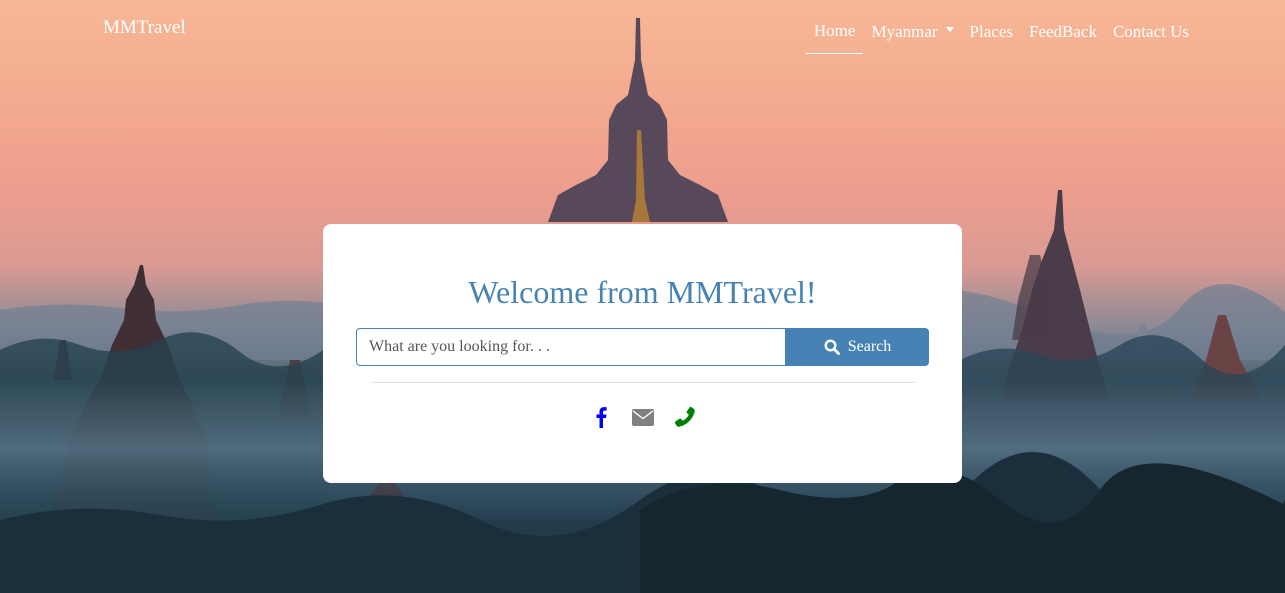 The image size is (1285, 593). I want to click on nav-contact-link: Contact Us, so click(1151, 36).